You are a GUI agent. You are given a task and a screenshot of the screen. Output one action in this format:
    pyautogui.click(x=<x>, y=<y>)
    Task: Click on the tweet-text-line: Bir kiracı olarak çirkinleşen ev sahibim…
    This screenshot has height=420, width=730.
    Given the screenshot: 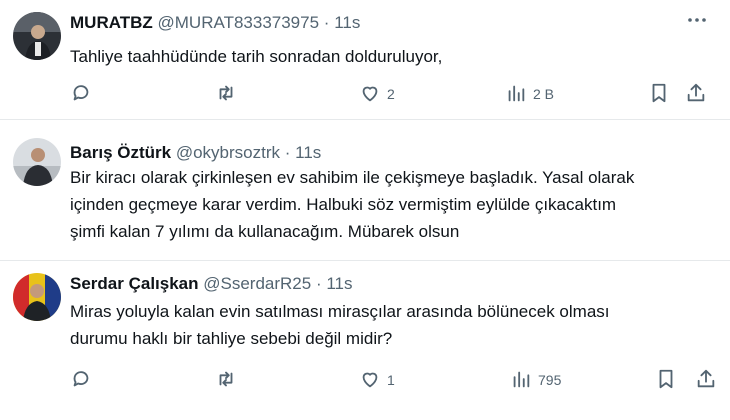 What is the action you would take?
    pyautogui.click(x=352, y=177)
    